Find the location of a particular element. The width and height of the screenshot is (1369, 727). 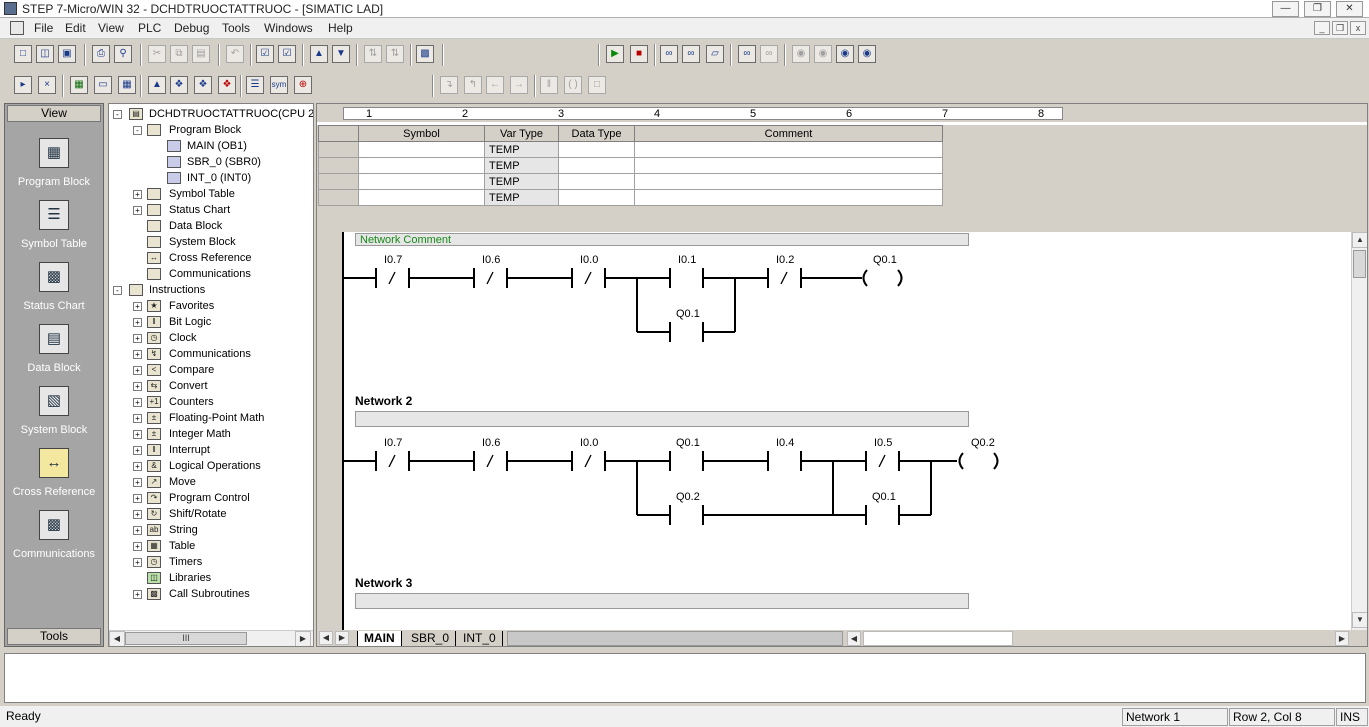

output-window is located at coordinates (685, 678).